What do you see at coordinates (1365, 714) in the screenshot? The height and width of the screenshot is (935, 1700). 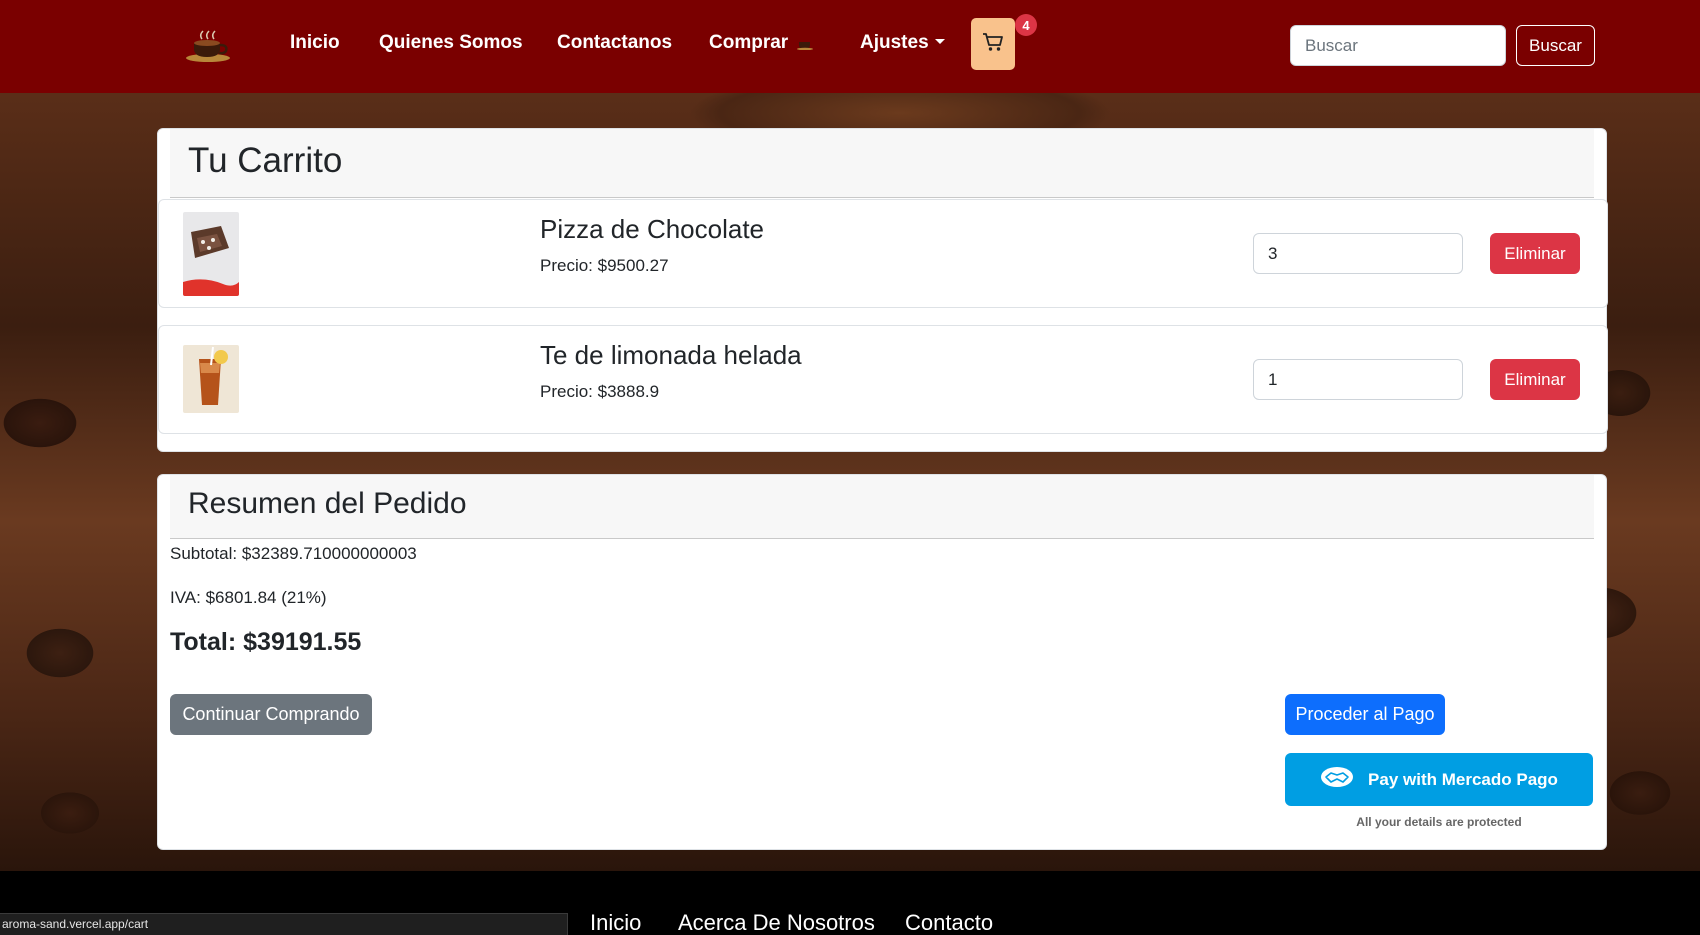 I see `proceed-to-payment-button: Proceder al Pago` at bounding box center [1365, 714].